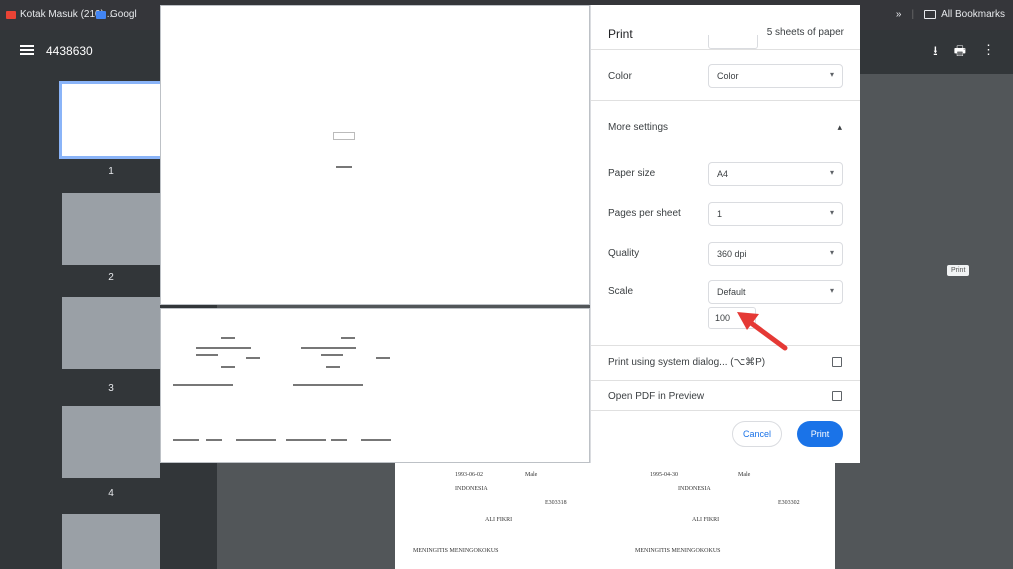  Describe the element at coordinates (664, 475) in the screenshot. I see `page-text: 1995-04-30` at that location.